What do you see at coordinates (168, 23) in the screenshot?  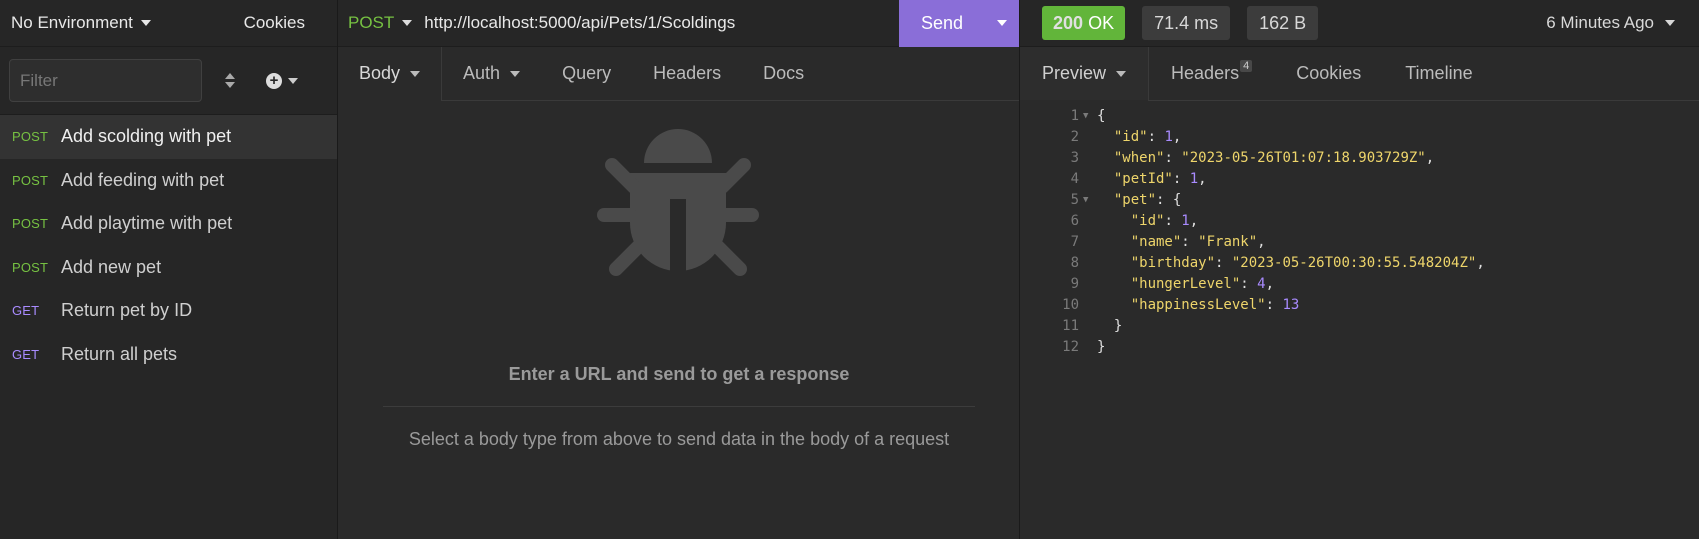 I see `sidebar-header: No Environment Cookies` at bounding box center [168, 23].